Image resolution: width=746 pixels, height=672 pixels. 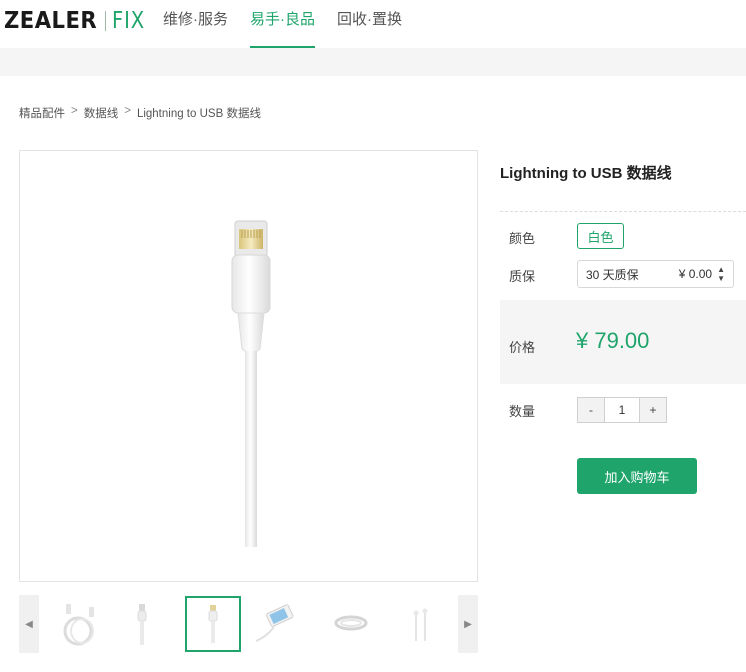 I want to click on price-box: 价格 ¥ 79.00, so click(x=623, y=342).